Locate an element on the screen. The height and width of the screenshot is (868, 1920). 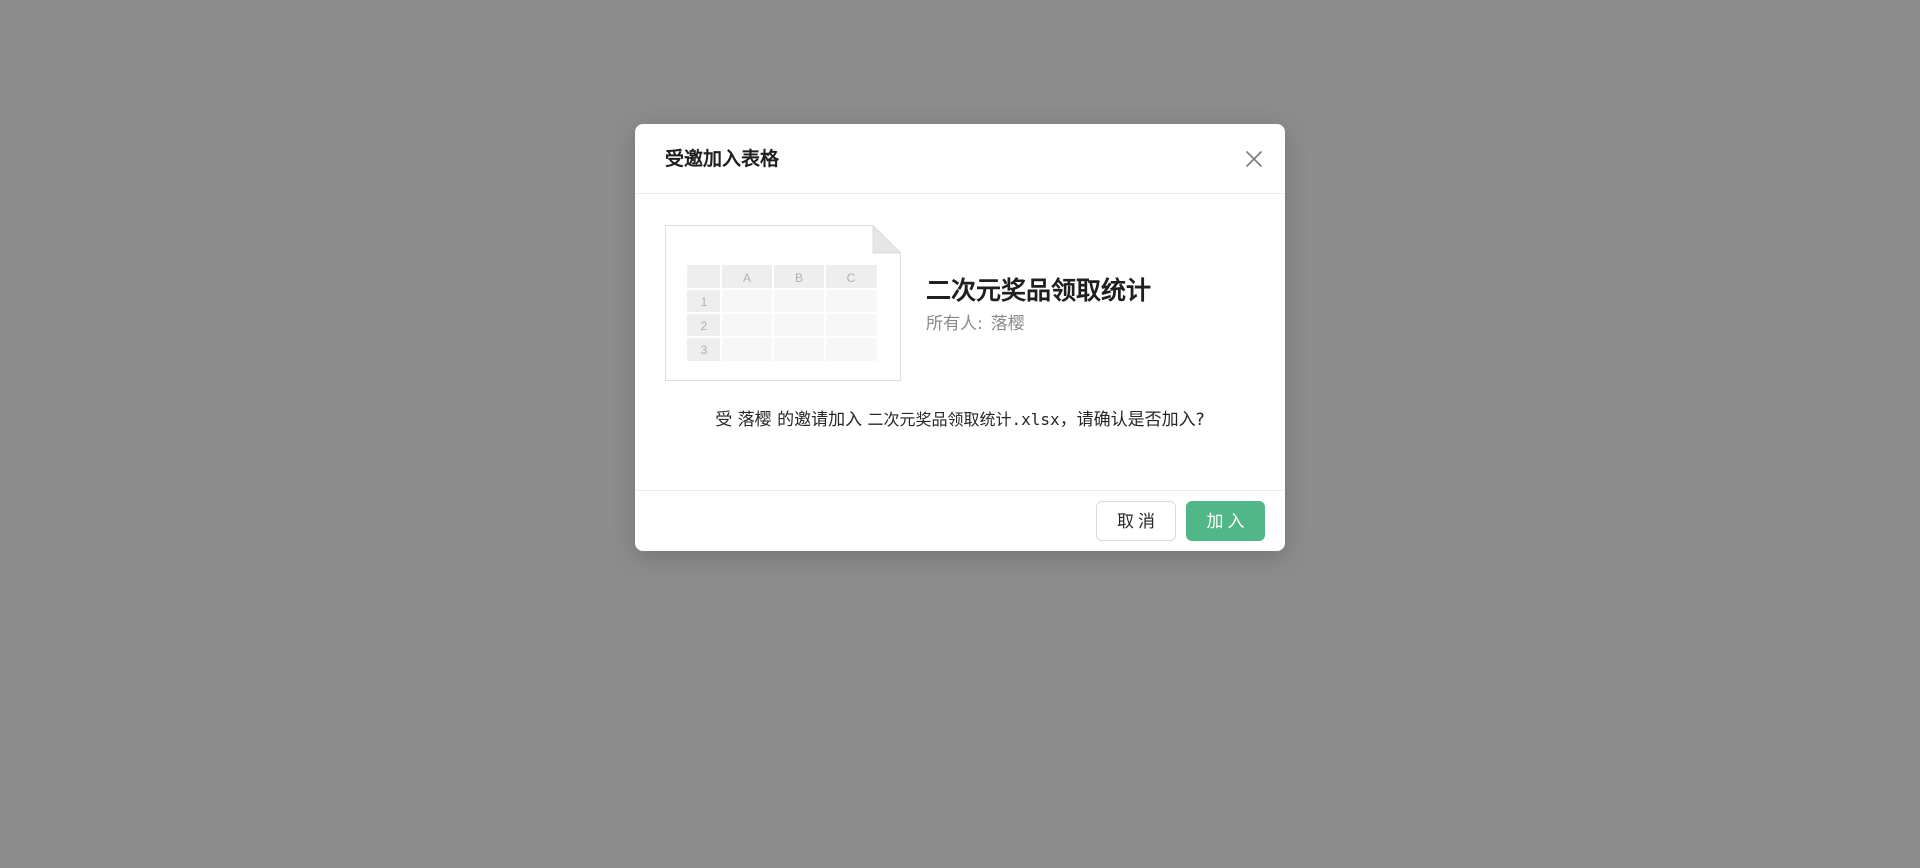
message-filename-ext: .xlsx is located at coordinates (1035, 419).